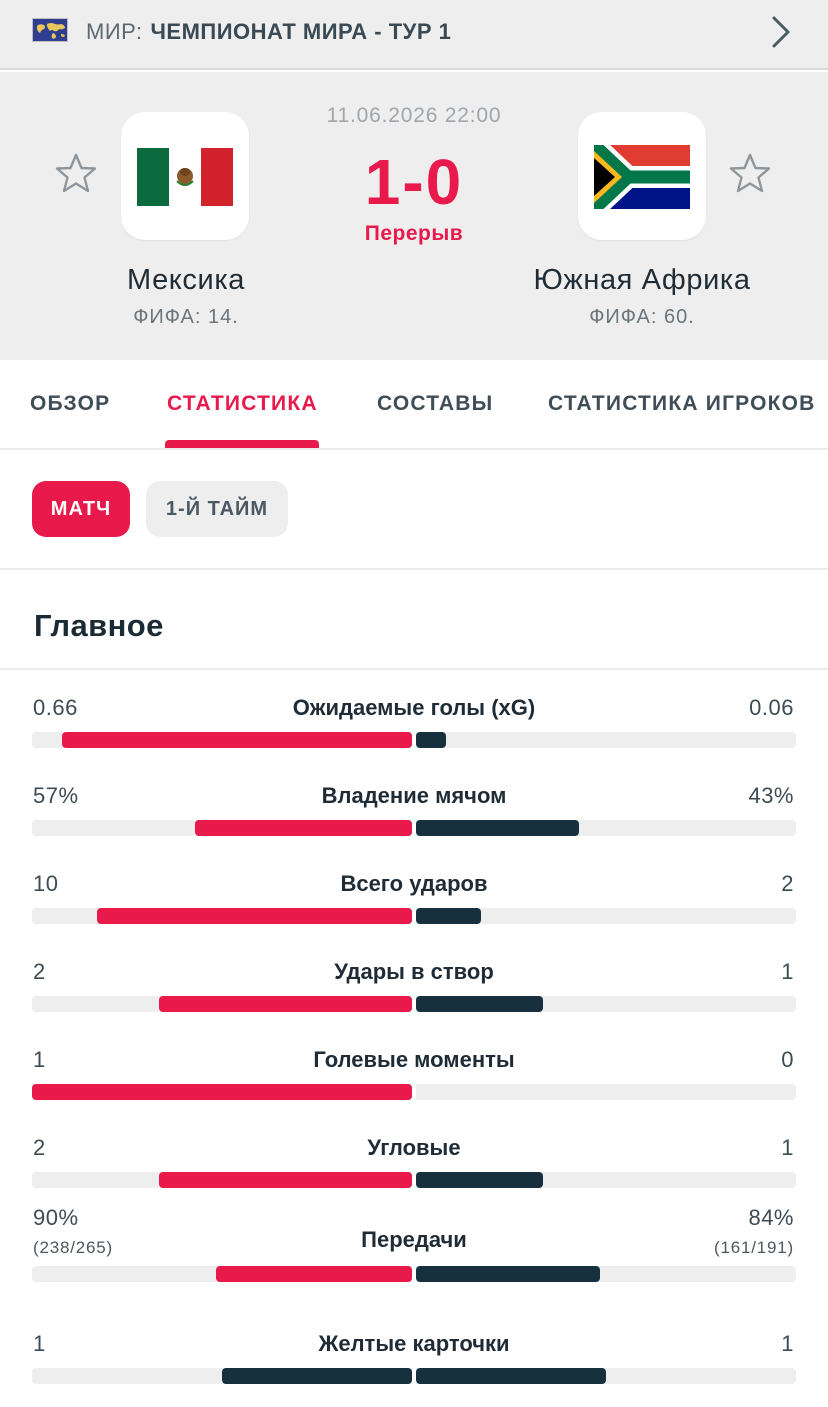 The width and height of the screenshot is (828, 1407). I want to click on competition-title: МИР: ЧЕМПИОНАТ МИРА - ТУР 1, so click(268, 32).